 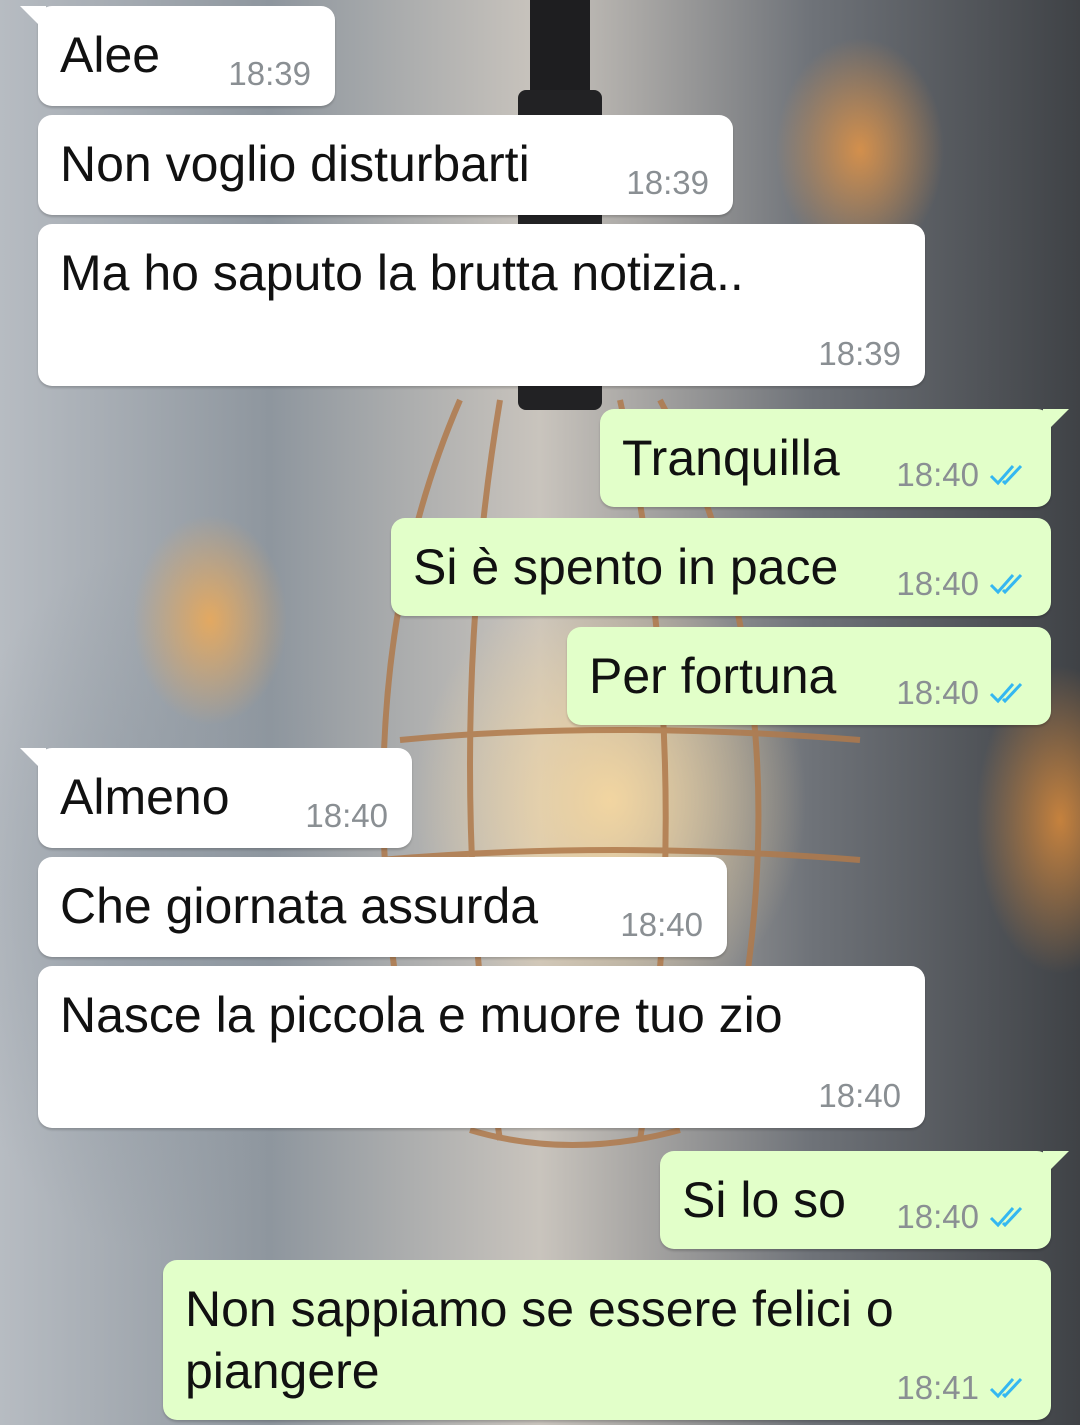 I want to click on message-bubble: Si è spento in pace 18:40, so click(x=721, y=567).